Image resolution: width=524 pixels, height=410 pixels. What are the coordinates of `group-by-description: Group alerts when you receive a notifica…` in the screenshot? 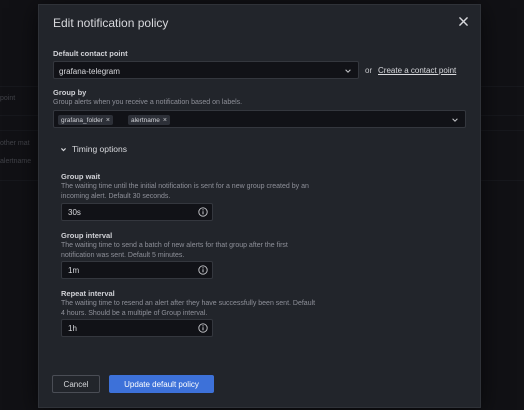 It's located at (148, 102).